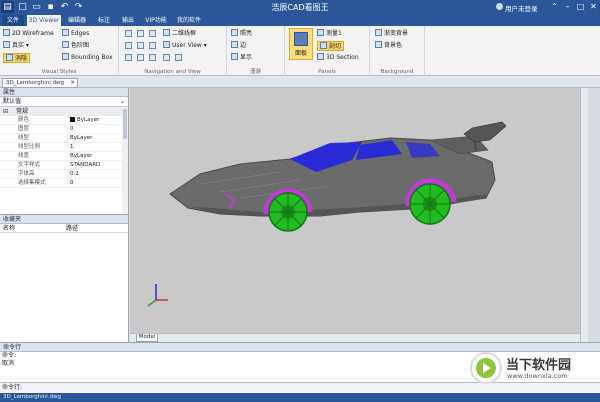 The image size is (600, 402). Describe the element at coordinates (179, 34) in the screenshot. I see `wireframe-view-button: 二维线框` at that location.